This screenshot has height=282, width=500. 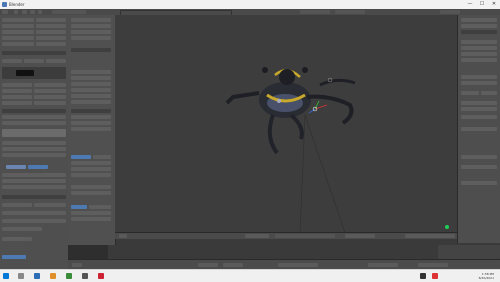 I want to click on editor-type-button, so click(x=5, y=12).